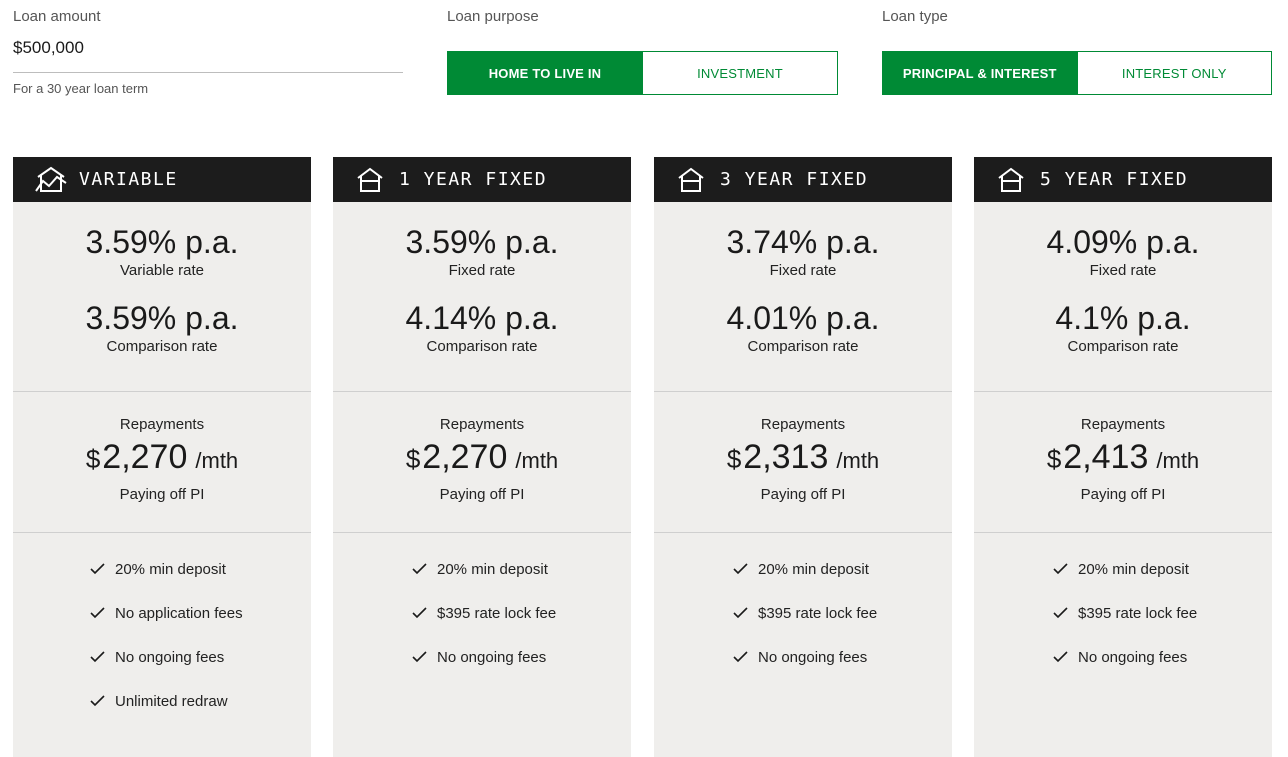  What do you see at coordinates (1123, 242) in the screenshot?
I see `interest-rate: 4.09% p.a.` at bounding box center [1123, 242].